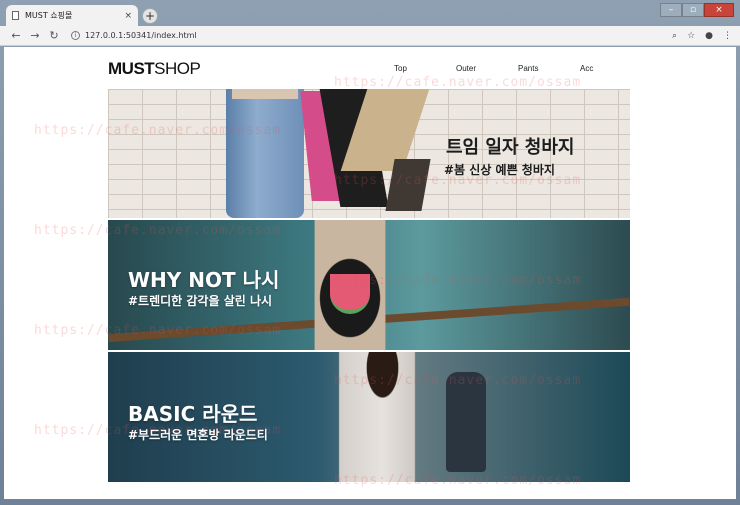  I want to click on browser-tab: MUST 쇼핑몰 ×, so click(72, 15).